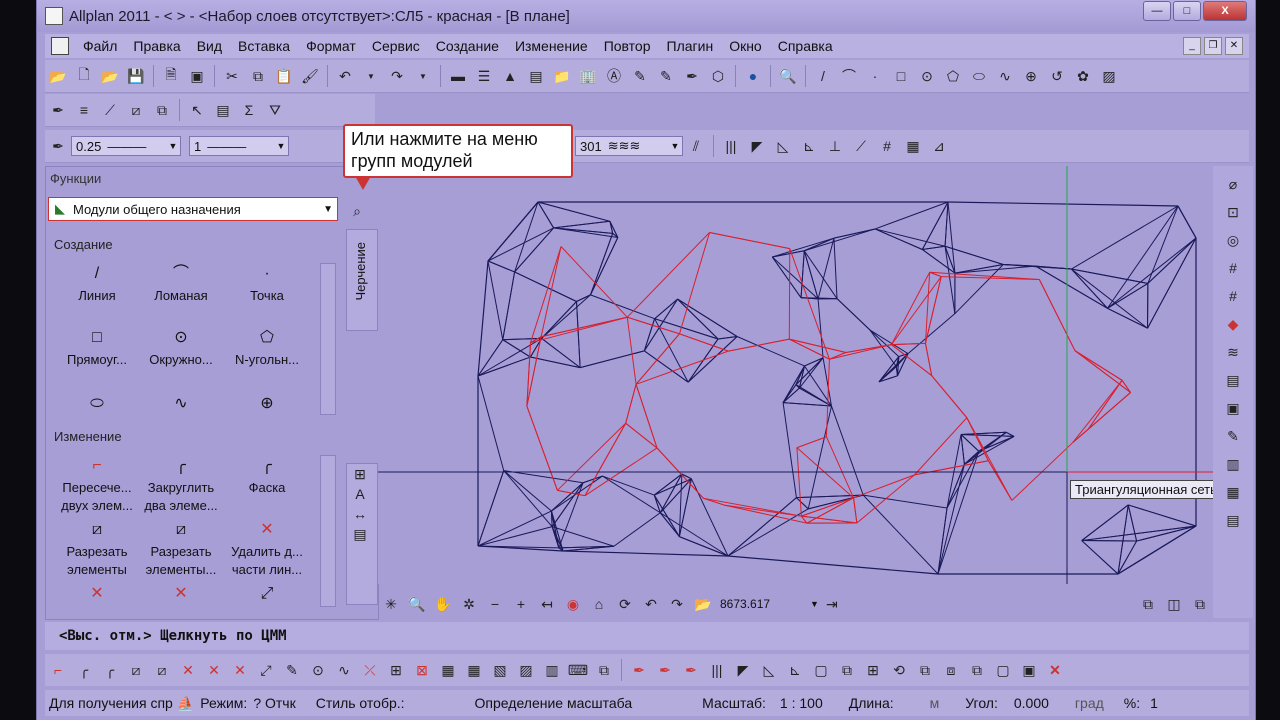 This screenshot has height=720, width=1280. I want to click on tool-extra-1: ✕, so click(97, 596).